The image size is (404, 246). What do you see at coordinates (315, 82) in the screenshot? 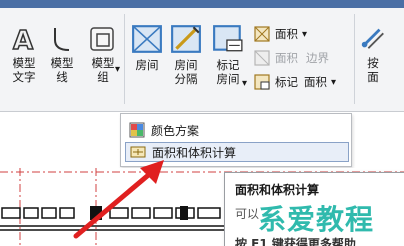
I see `area2-label: 面积` at bounding box center [315, 82].